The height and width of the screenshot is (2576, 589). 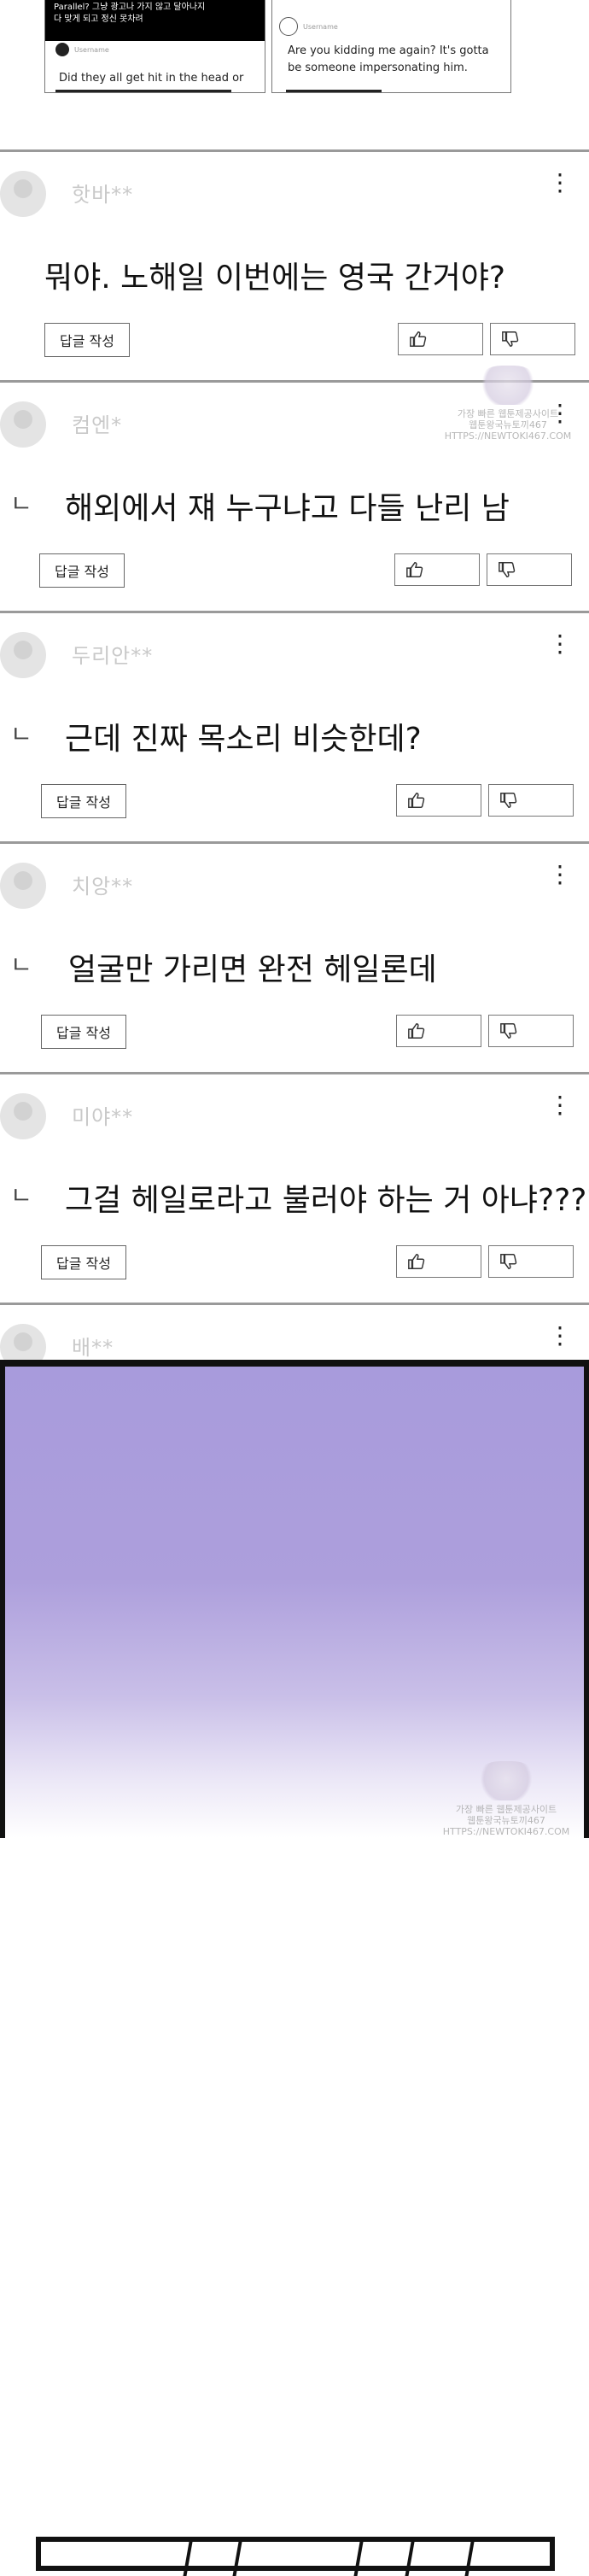 I want to click on comment-item: 미야** ⋮ ㄴ 그걸 헤일로라고 불러야 하는 거 아냐???? 답글 작성, so click(x=294, y=1187).